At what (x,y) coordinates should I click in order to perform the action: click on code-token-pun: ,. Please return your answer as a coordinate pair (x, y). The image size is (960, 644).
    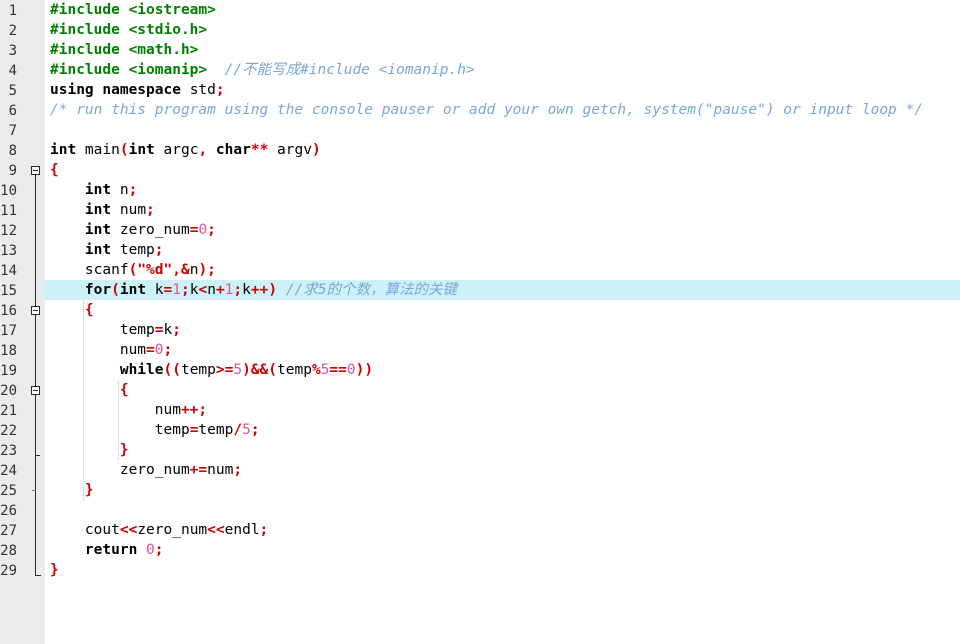
    Looking at the image, I should click on (203, 150).